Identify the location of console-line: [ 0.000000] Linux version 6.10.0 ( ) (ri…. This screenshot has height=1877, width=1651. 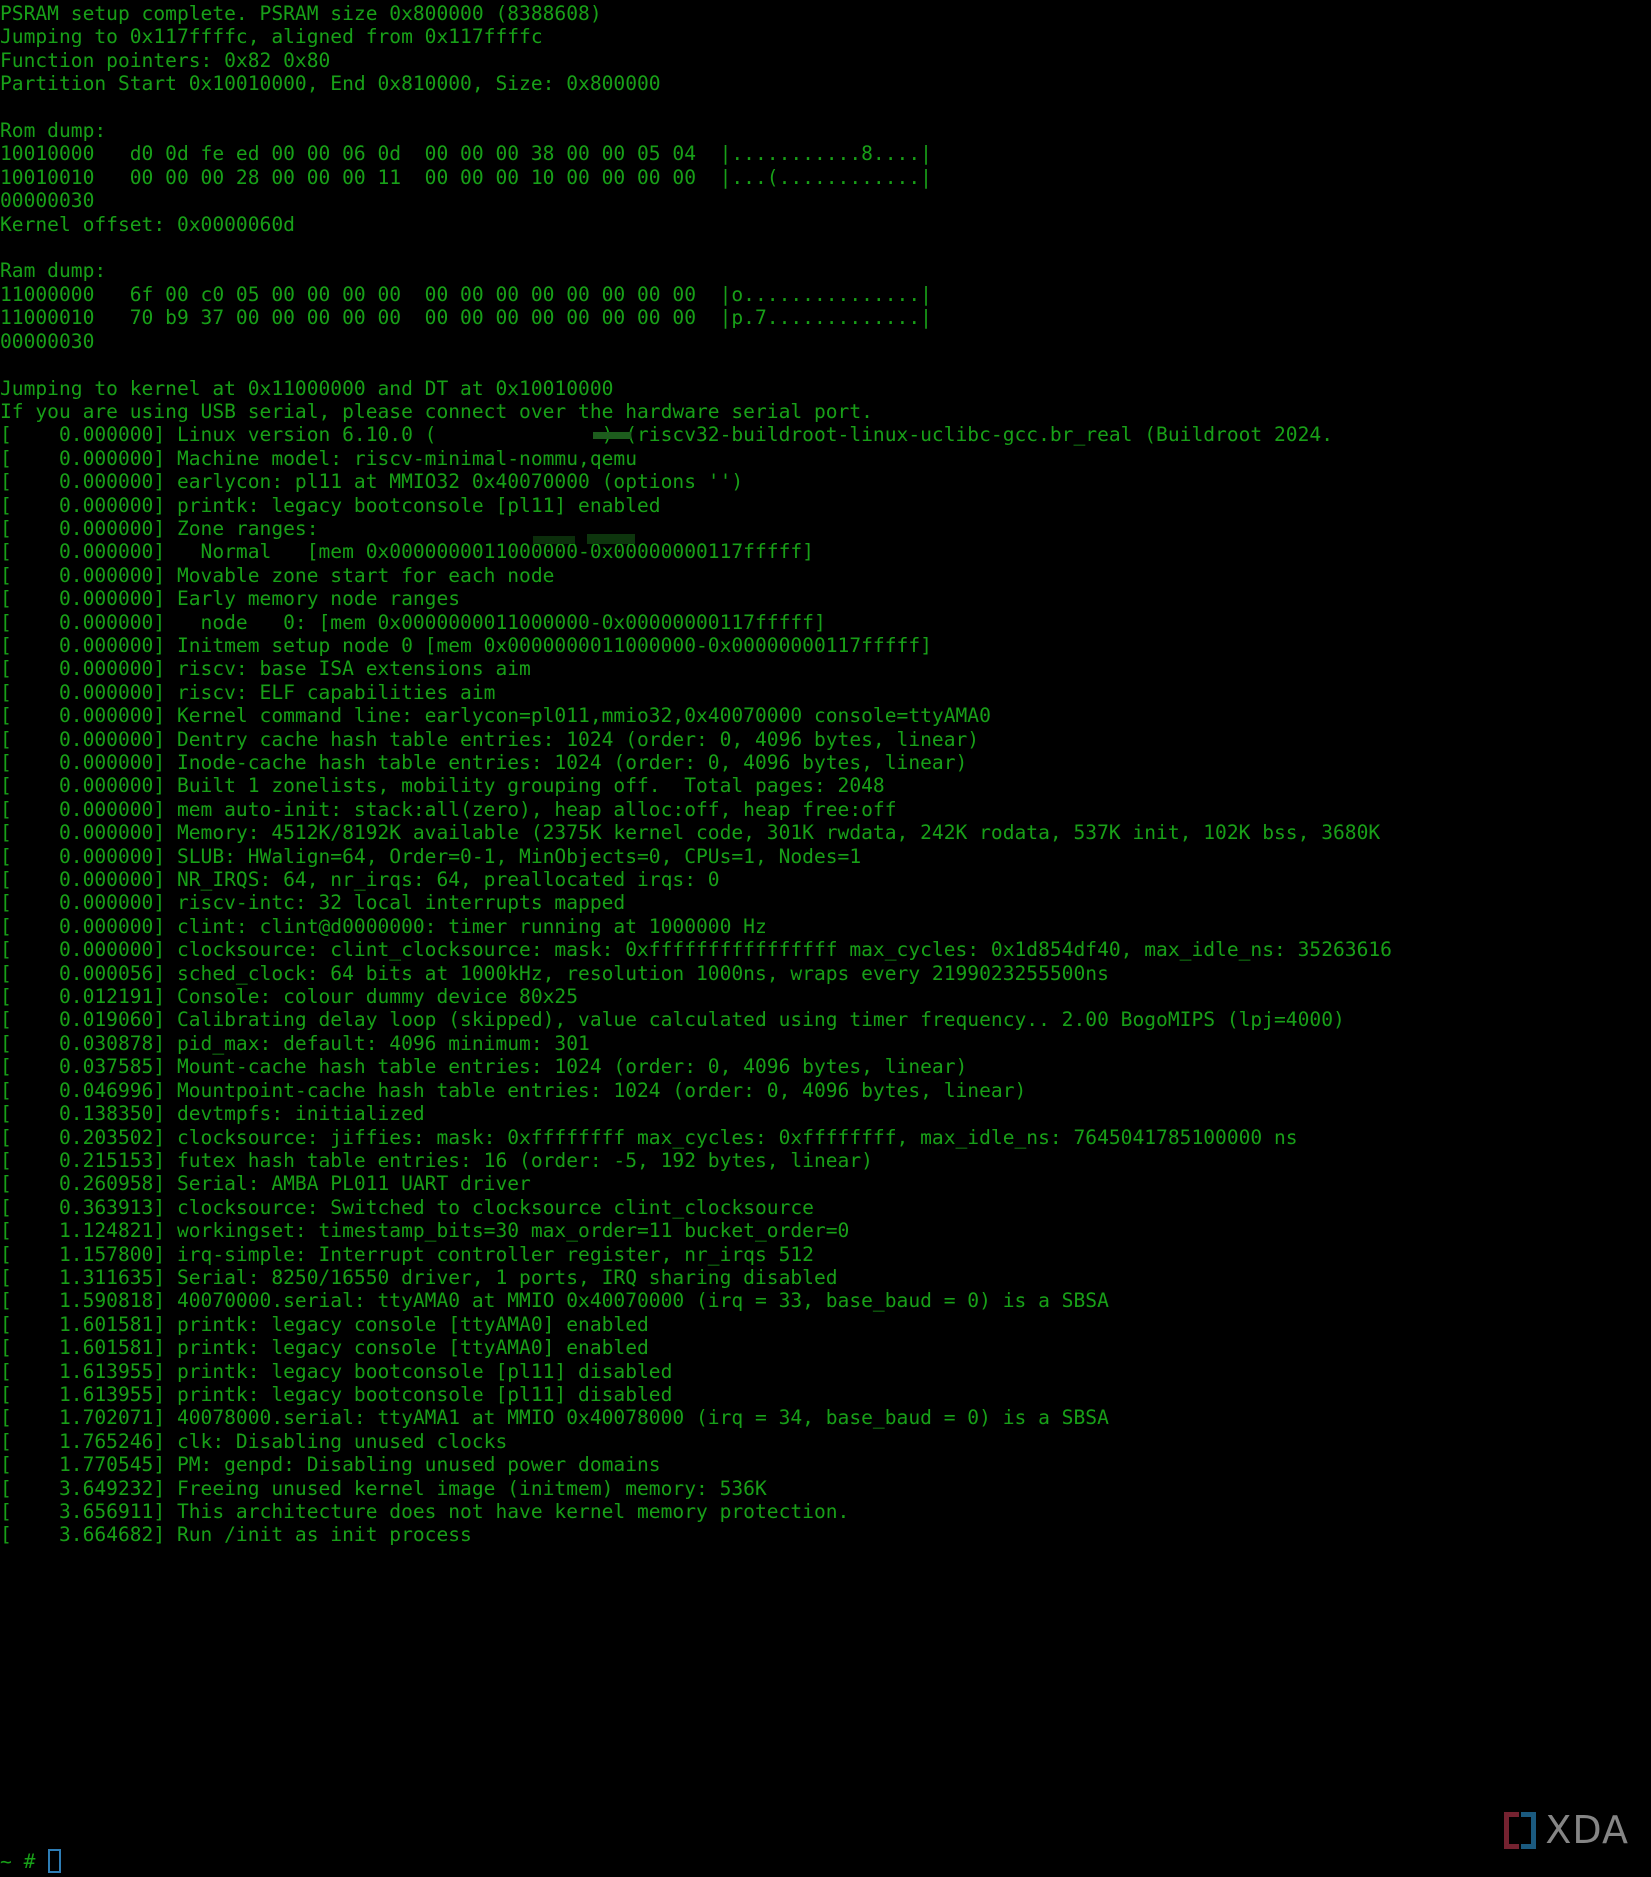
(666, 435).